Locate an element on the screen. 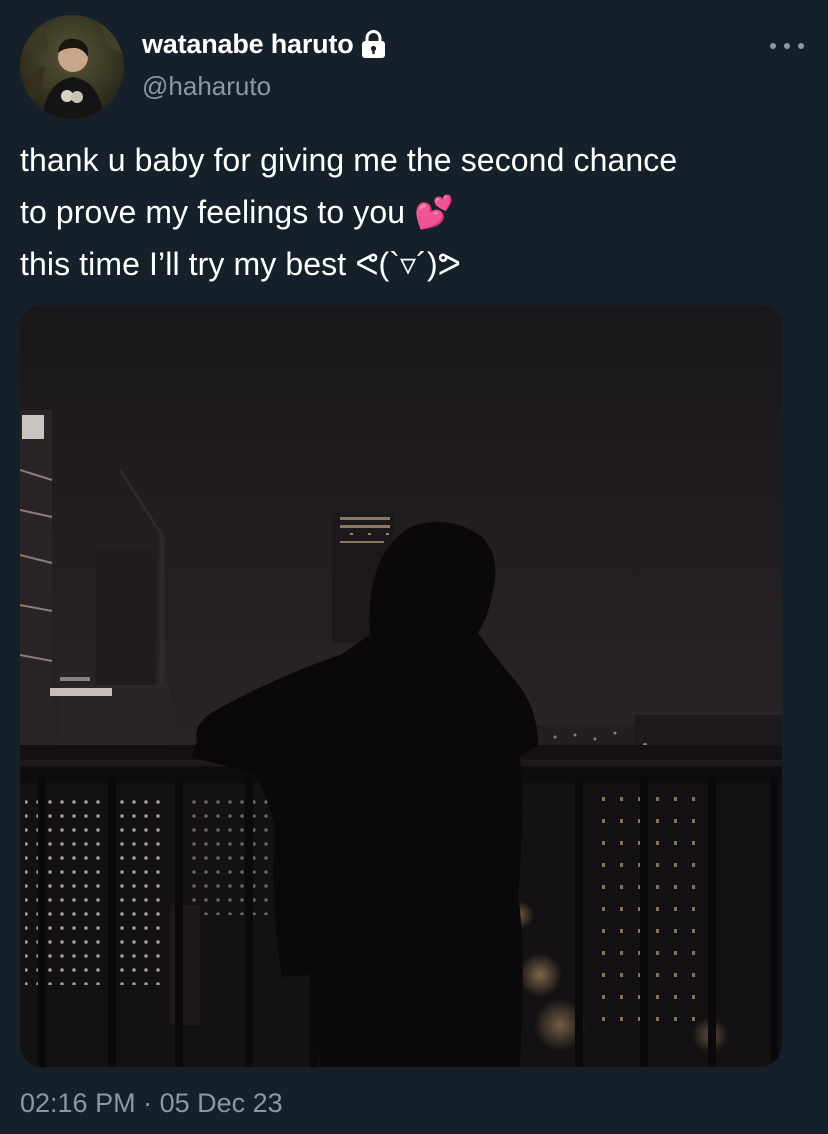 The width and height of the screenshot is (828, 1134). tweet-text-line: this time I’ll try my best ᕙ(`▿´)ᕗ is located at coordinates (241, 264).